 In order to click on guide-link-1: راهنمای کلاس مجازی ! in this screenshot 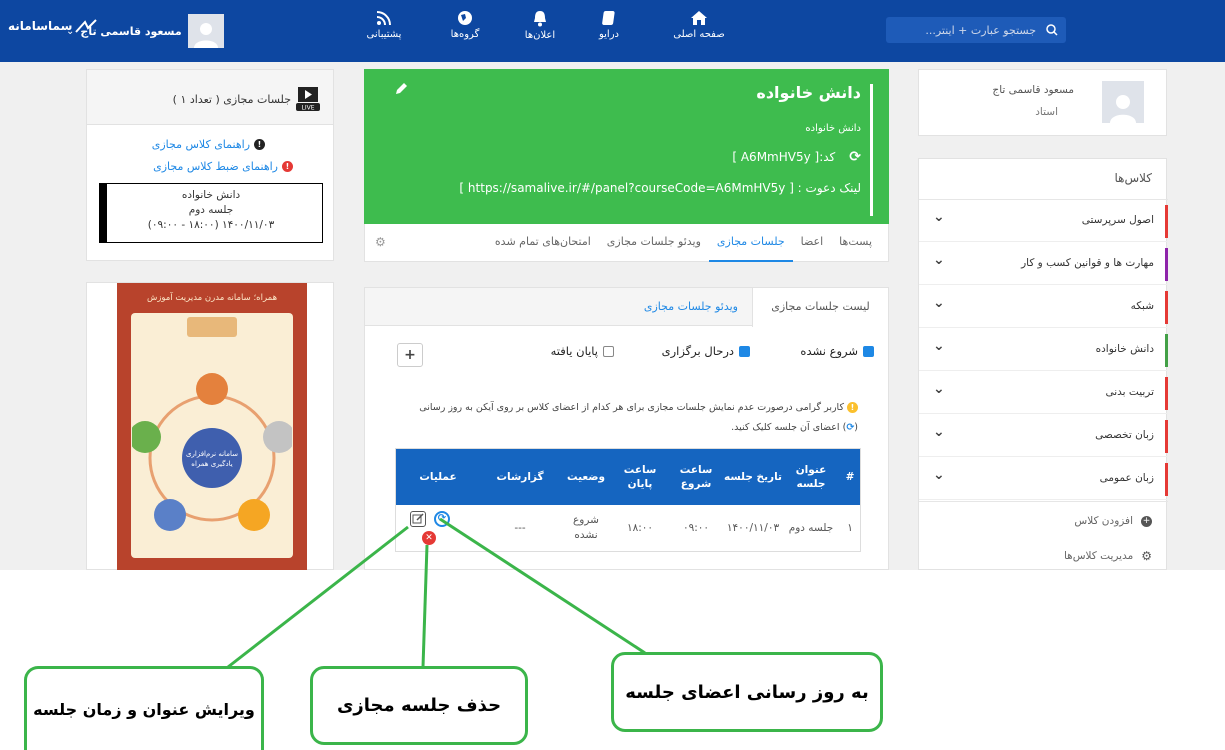, I will do `click(208, 144)`.